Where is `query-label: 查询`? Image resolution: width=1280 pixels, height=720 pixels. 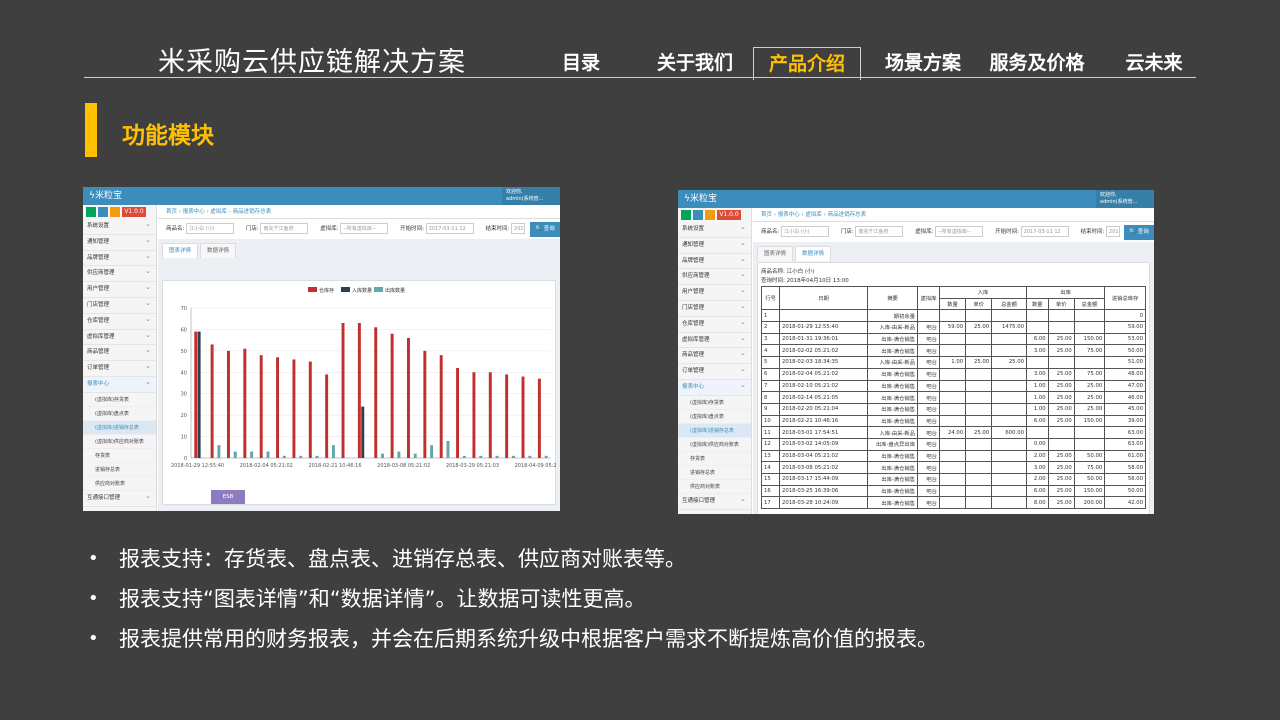
query-label: 查询 is located at coordinates (1143, 232).